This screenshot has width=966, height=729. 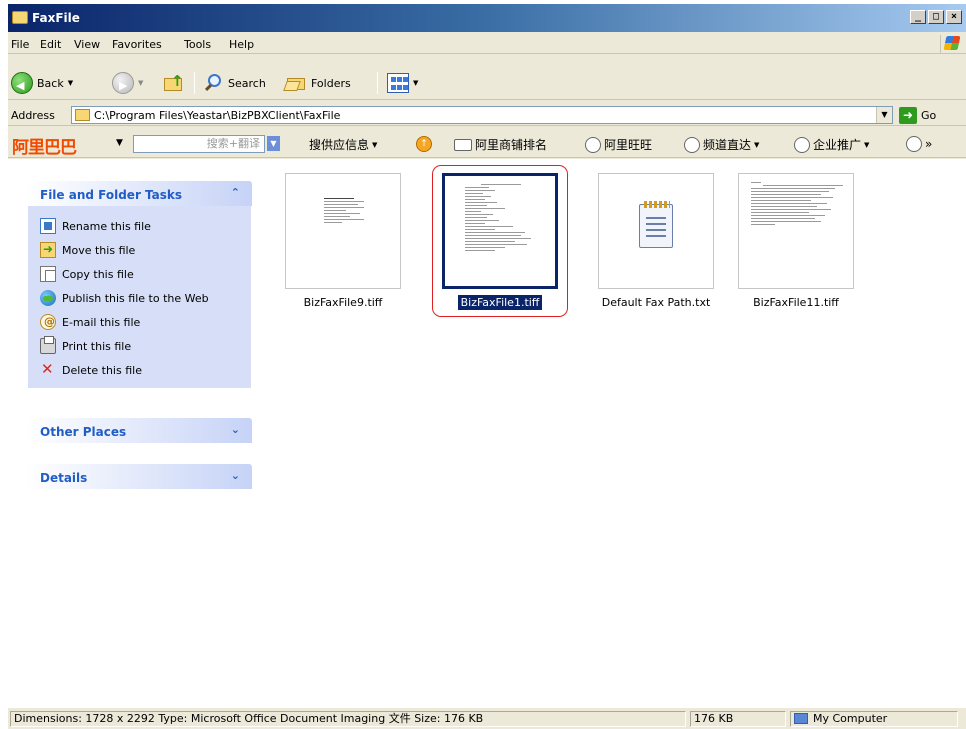 What do you see at coordinates (295, 83) in the screenshot?
I see `folders-icon` at bounding box center [295, 83].